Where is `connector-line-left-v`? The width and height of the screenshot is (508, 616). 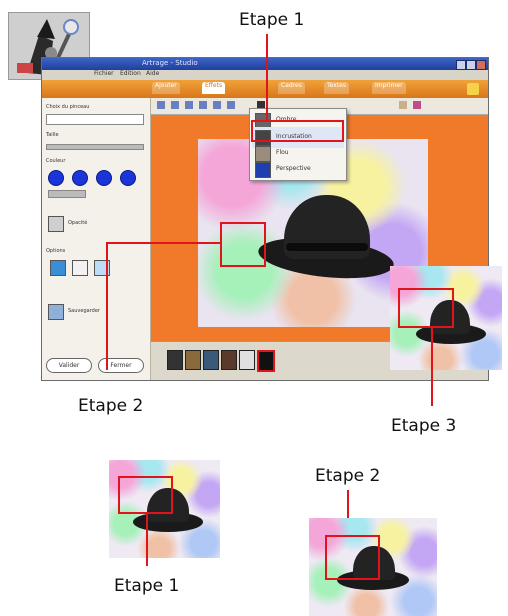 connector-line-left-v is located at coordinates (107, 306).